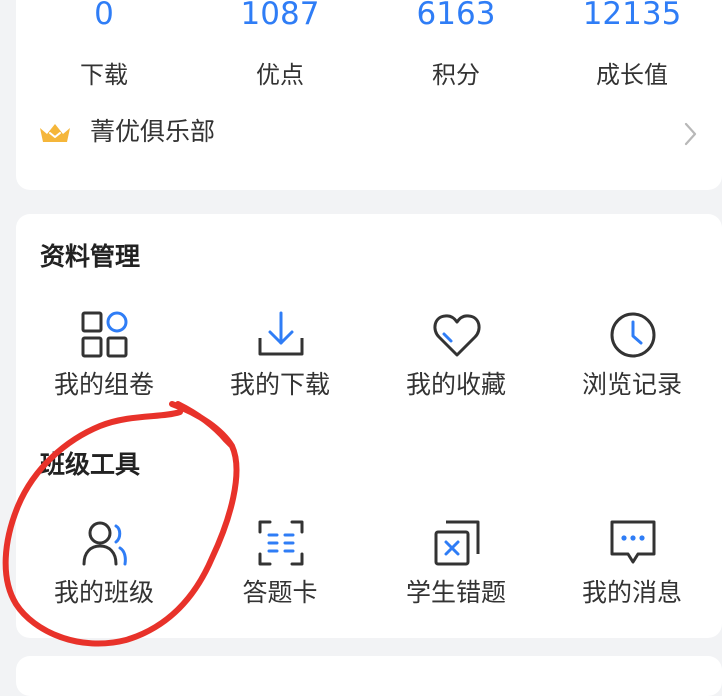 The width and height of the screenshot is (722, 696). I want to click on answer-card-icon, so click(281, 543).